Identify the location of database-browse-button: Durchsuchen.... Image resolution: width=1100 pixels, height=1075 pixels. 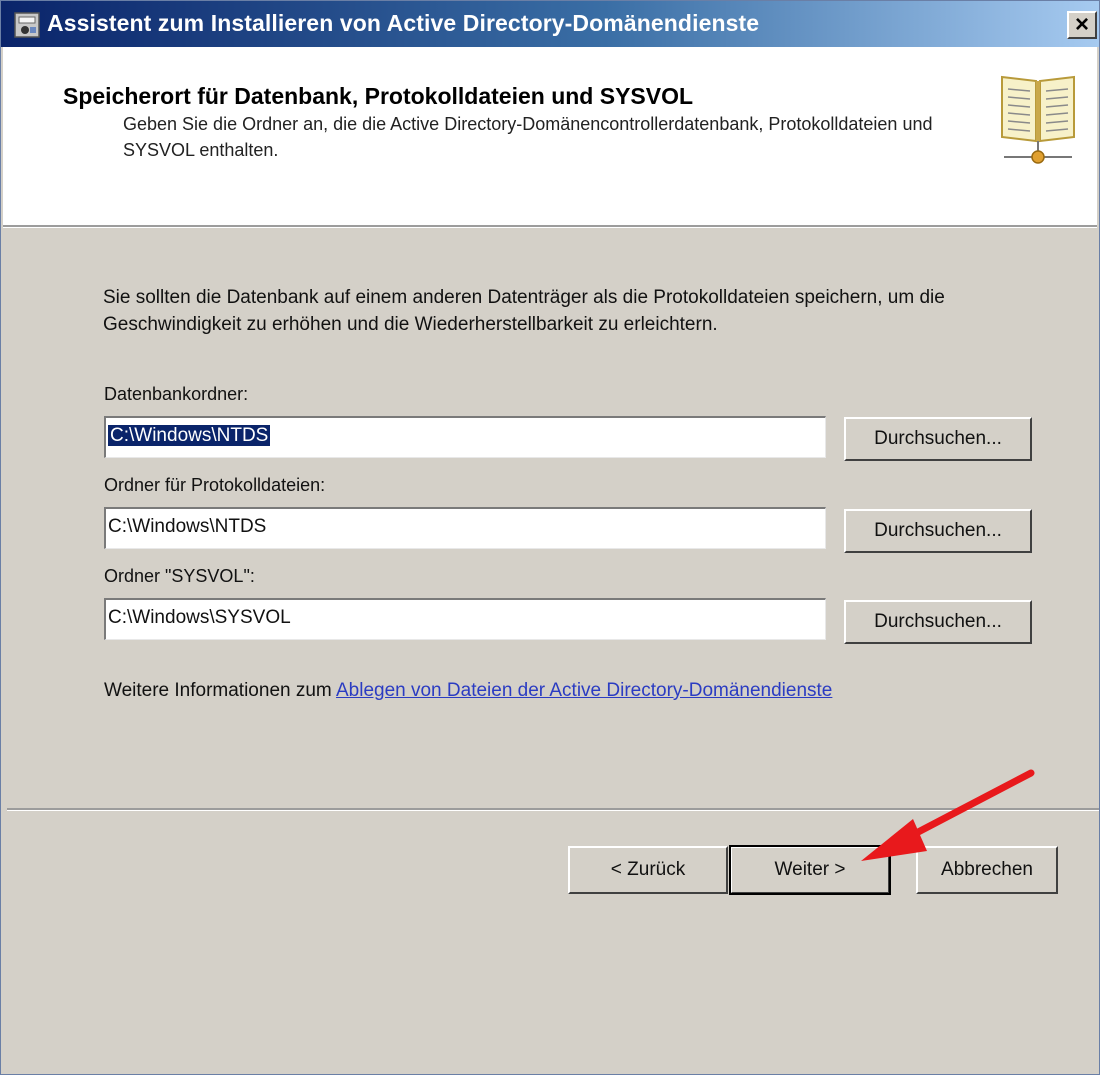
(938, 439).